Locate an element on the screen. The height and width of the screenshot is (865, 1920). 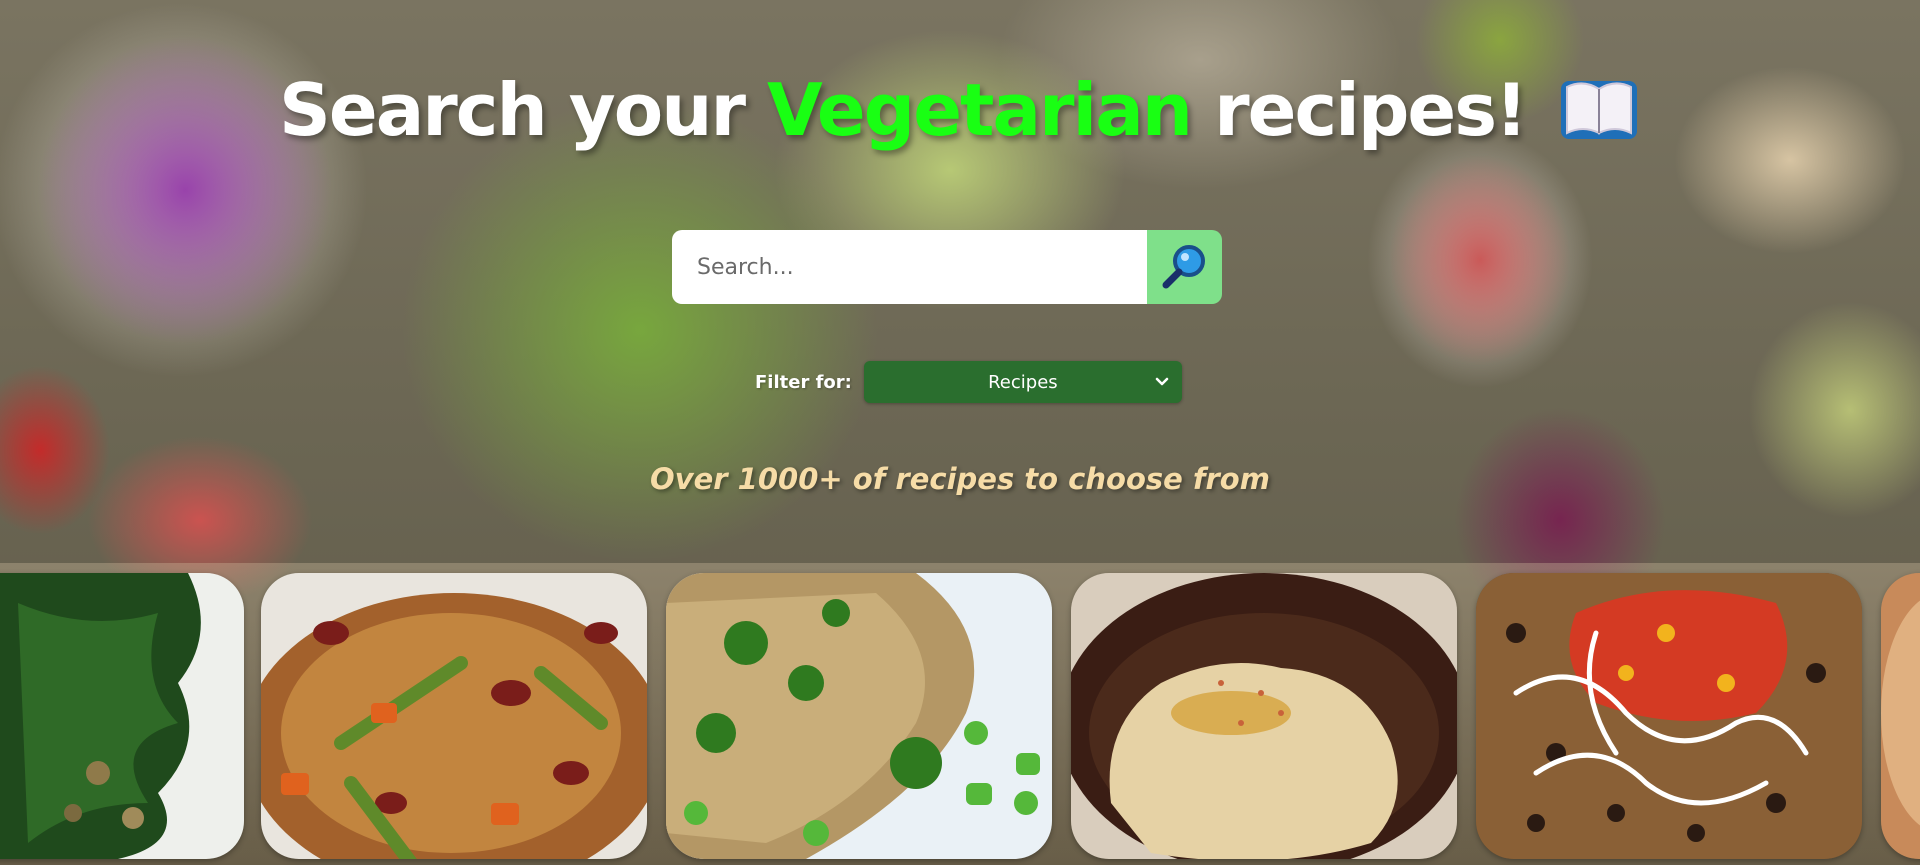
filter-select: Recipes is located at coordinates (1022, 382).